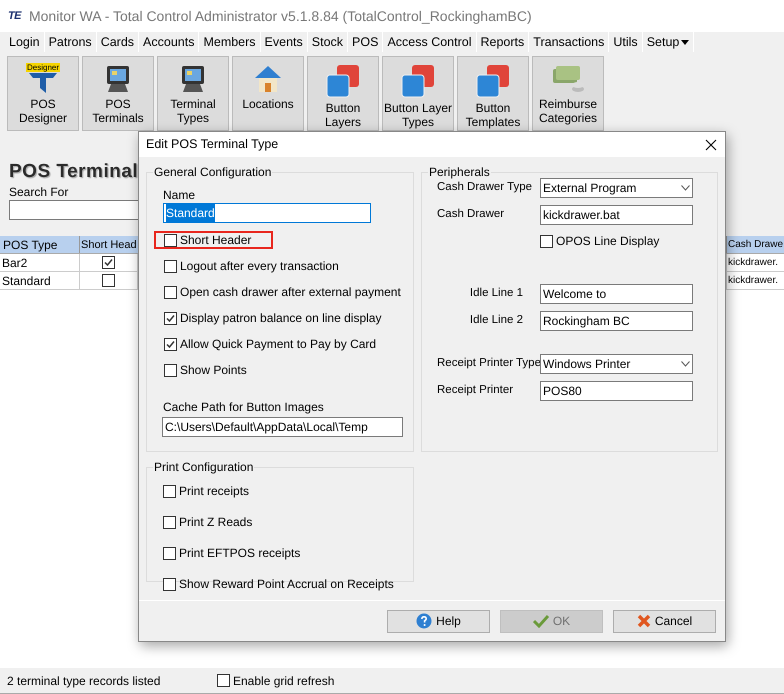 This screenshot has height=694, width=784. What do you see at coordinates (616, 391) in the screenshot?
I see `text-field: POS80` at bounding box center [616, 391].